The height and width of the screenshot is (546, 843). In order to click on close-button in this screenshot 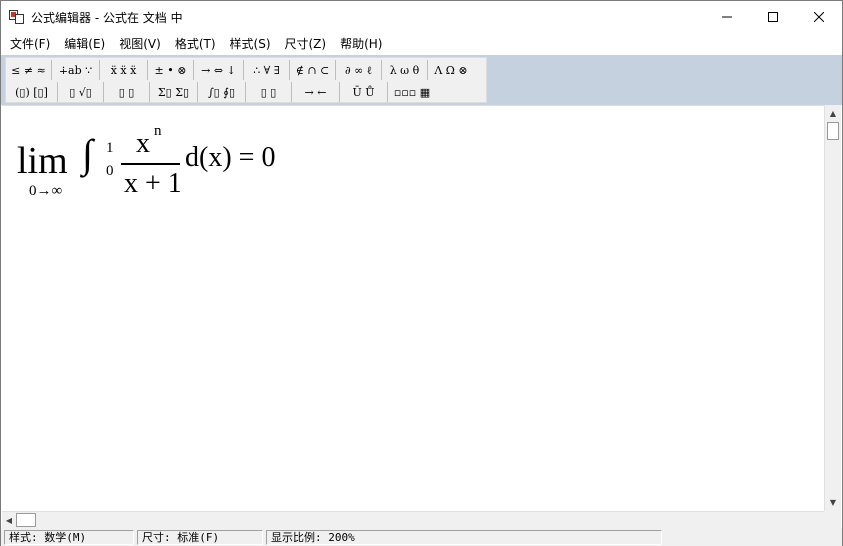, I will do `click(819, 17)`.